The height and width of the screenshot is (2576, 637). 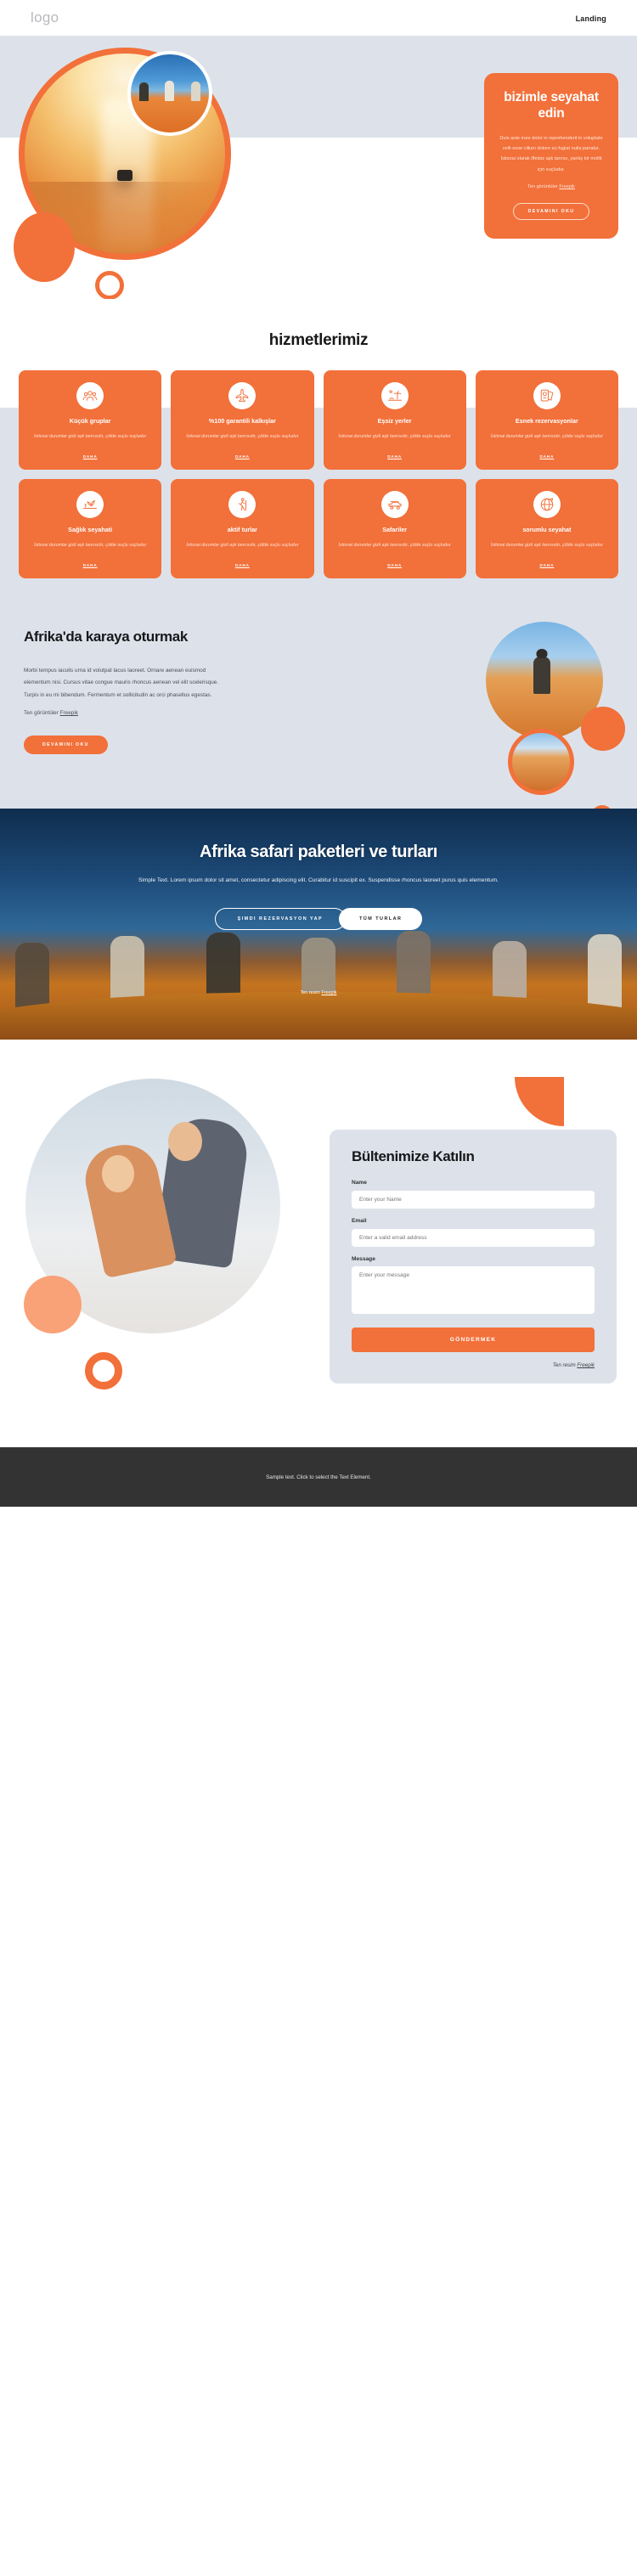 What do you see at coordinates (170, 88) in the screenshot?
I see `hero-people-figures` at bounding box center [170, 88].